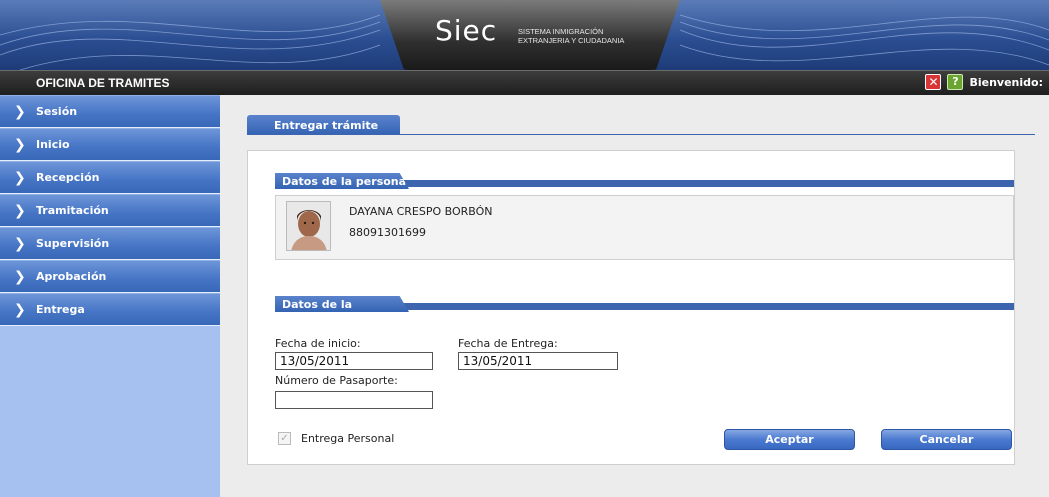  Describe the element at coordinates (110, 210) in the screenshot. I see `sidebar-item-tramitacion: ❯ Tramitación` at that location.